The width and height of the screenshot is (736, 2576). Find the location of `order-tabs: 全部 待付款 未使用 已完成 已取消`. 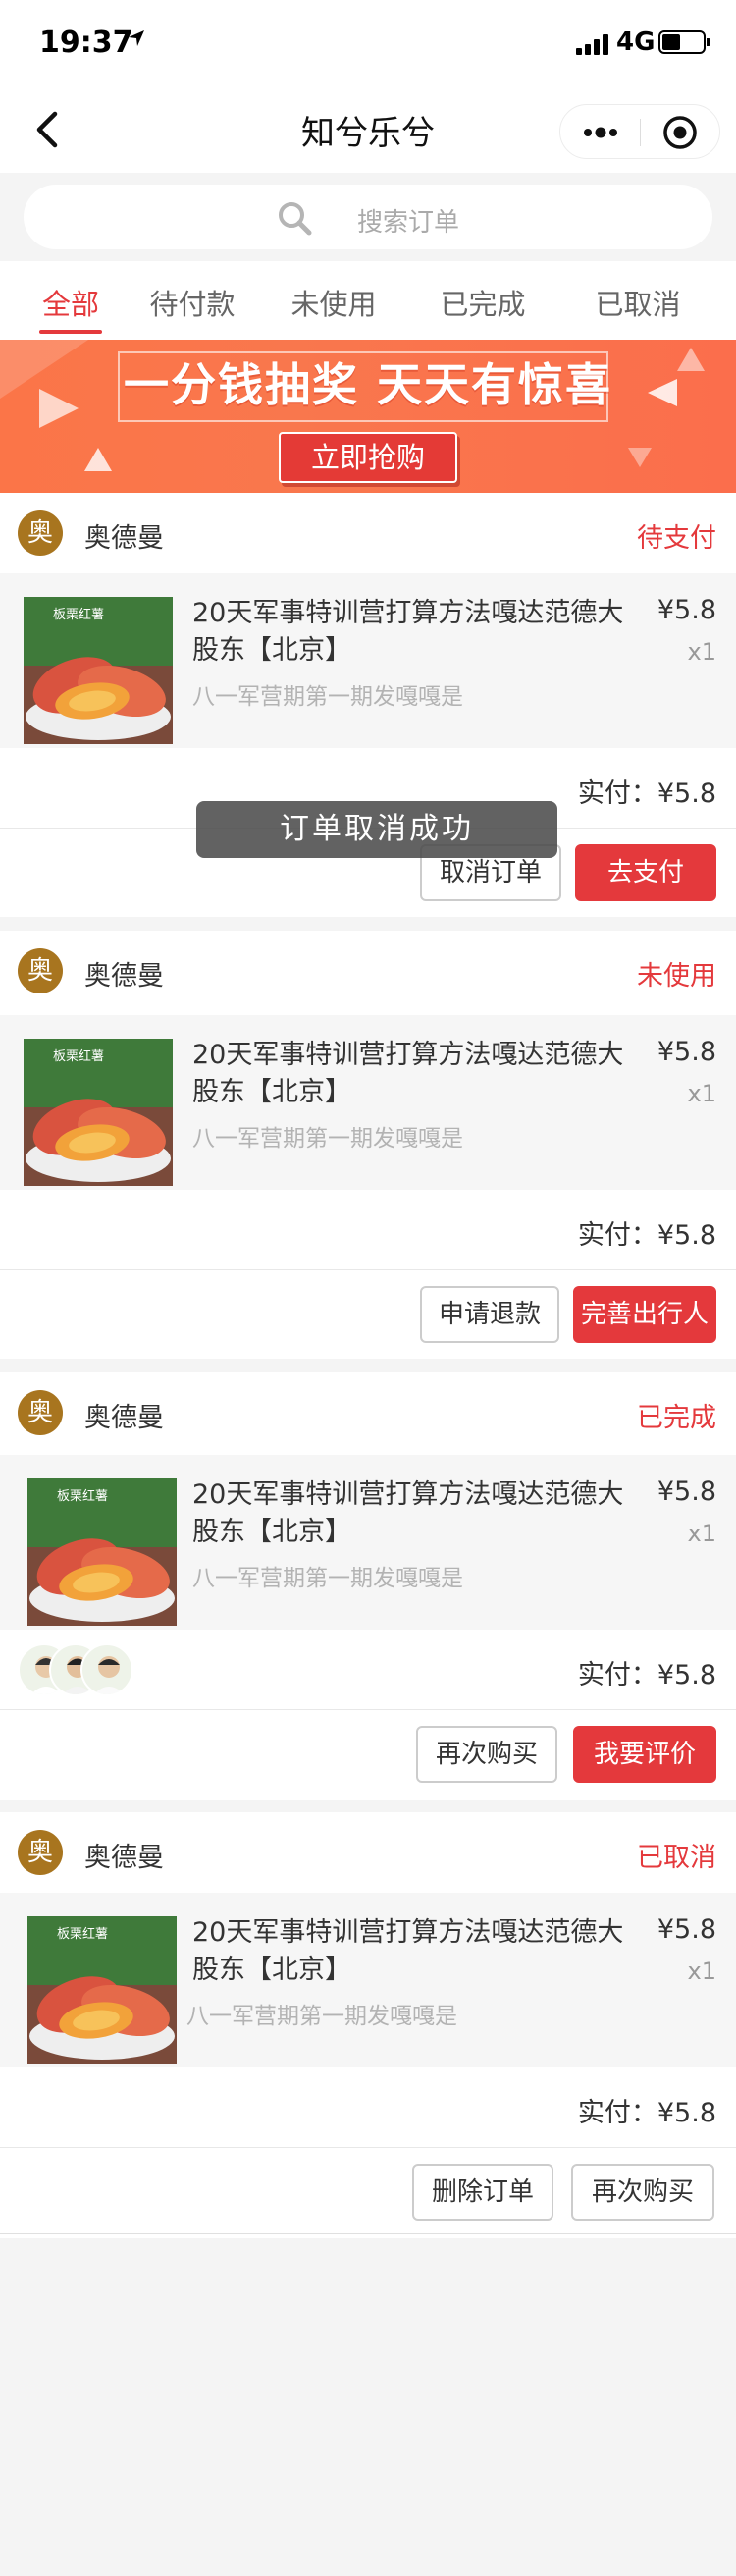

order-tabs: 全部 待付款 未使用 已完成 已取消 is located at coordinates (368, 300).